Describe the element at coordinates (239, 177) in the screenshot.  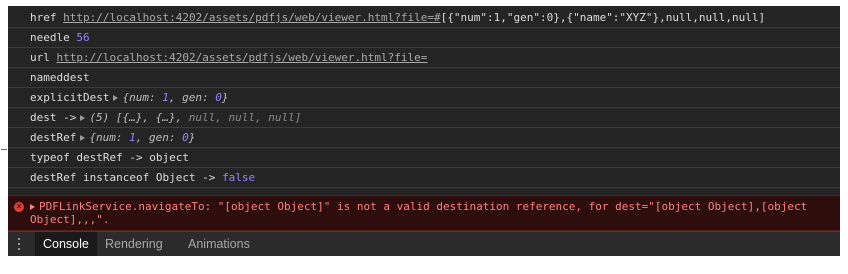
I see `boolean-value: false` at that location.